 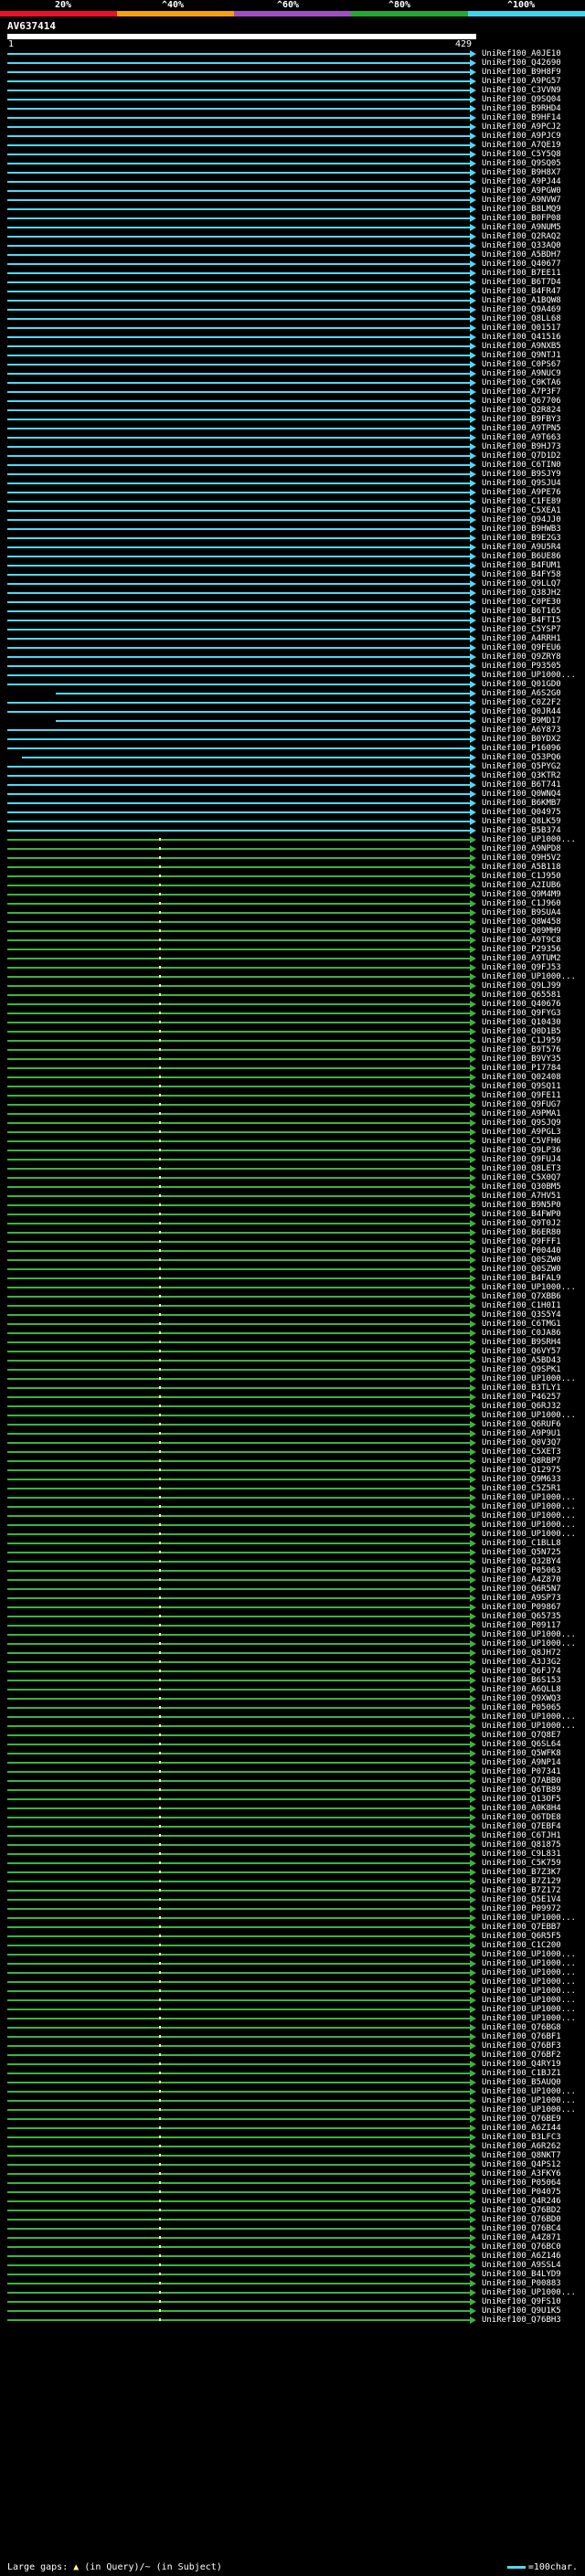 What do you see at coordinates (521, 1177) in the screenshot?
I see `hit-link: UniRef100_C5X0Q7` at bounding box center [521, 1177].